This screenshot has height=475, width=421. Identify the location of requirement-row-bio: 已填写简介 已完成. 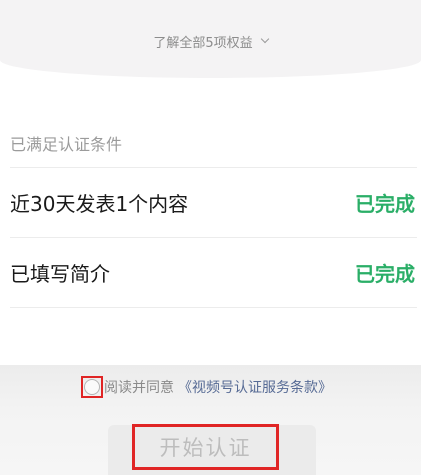
(213, 272).